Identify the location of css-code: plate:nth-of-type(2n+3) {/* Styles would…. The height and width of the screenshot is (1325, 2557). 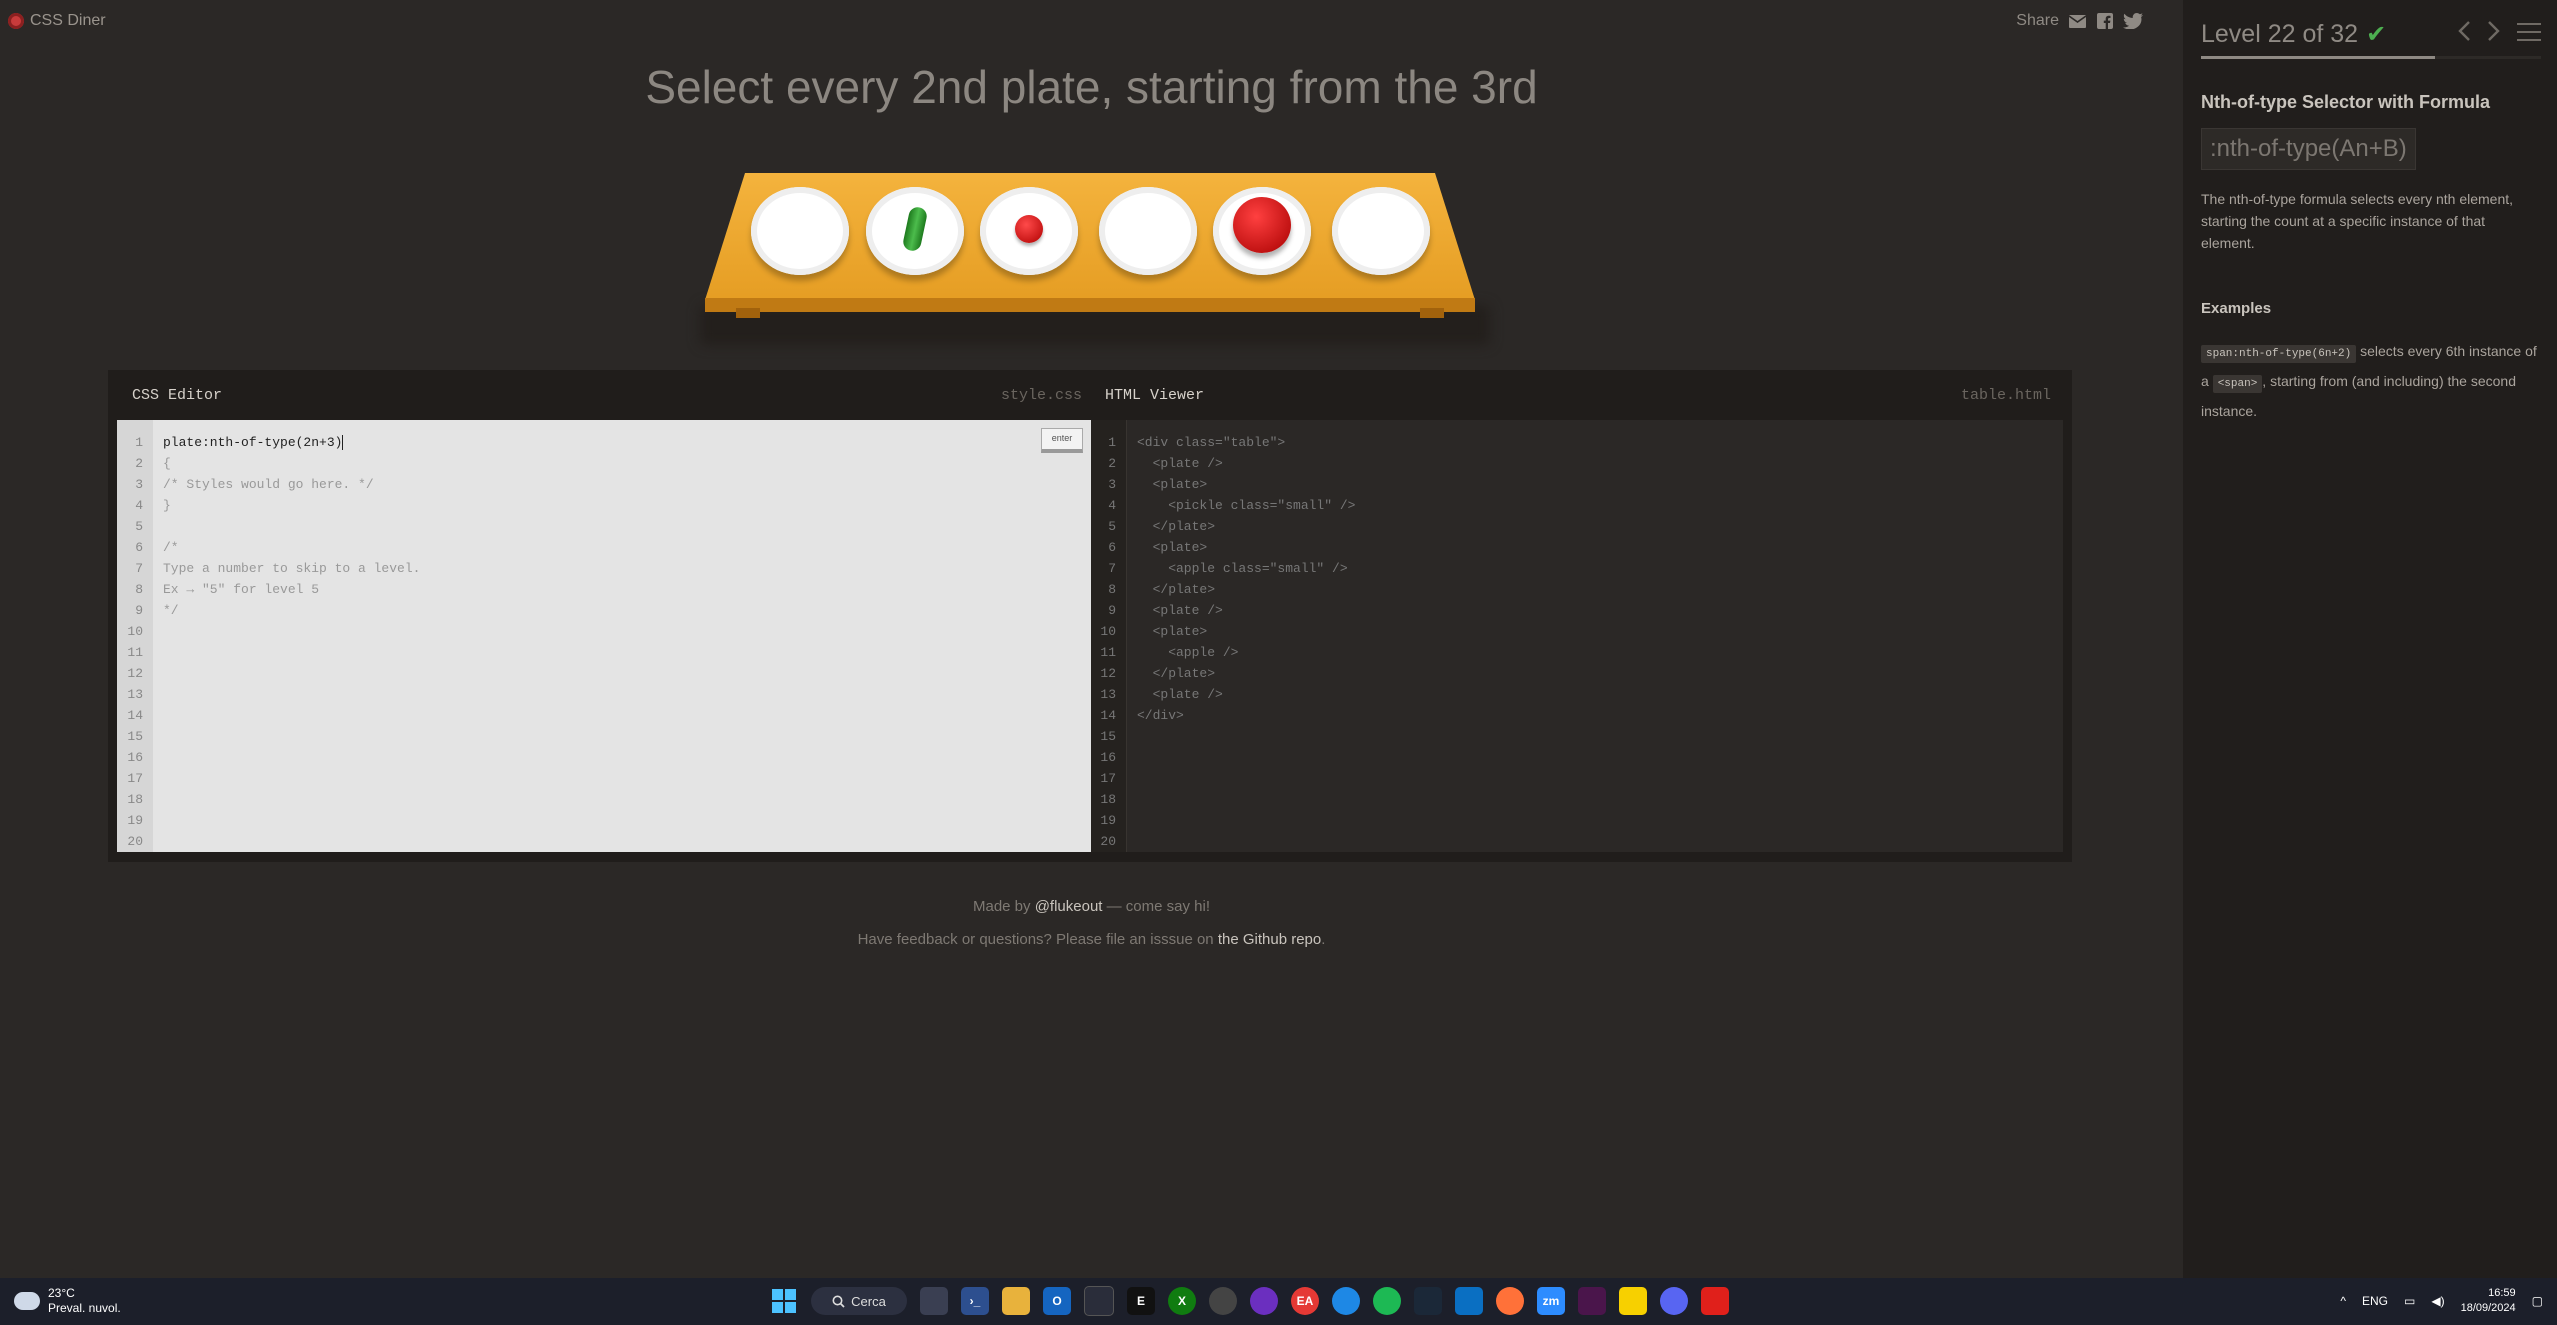
(291, 526).